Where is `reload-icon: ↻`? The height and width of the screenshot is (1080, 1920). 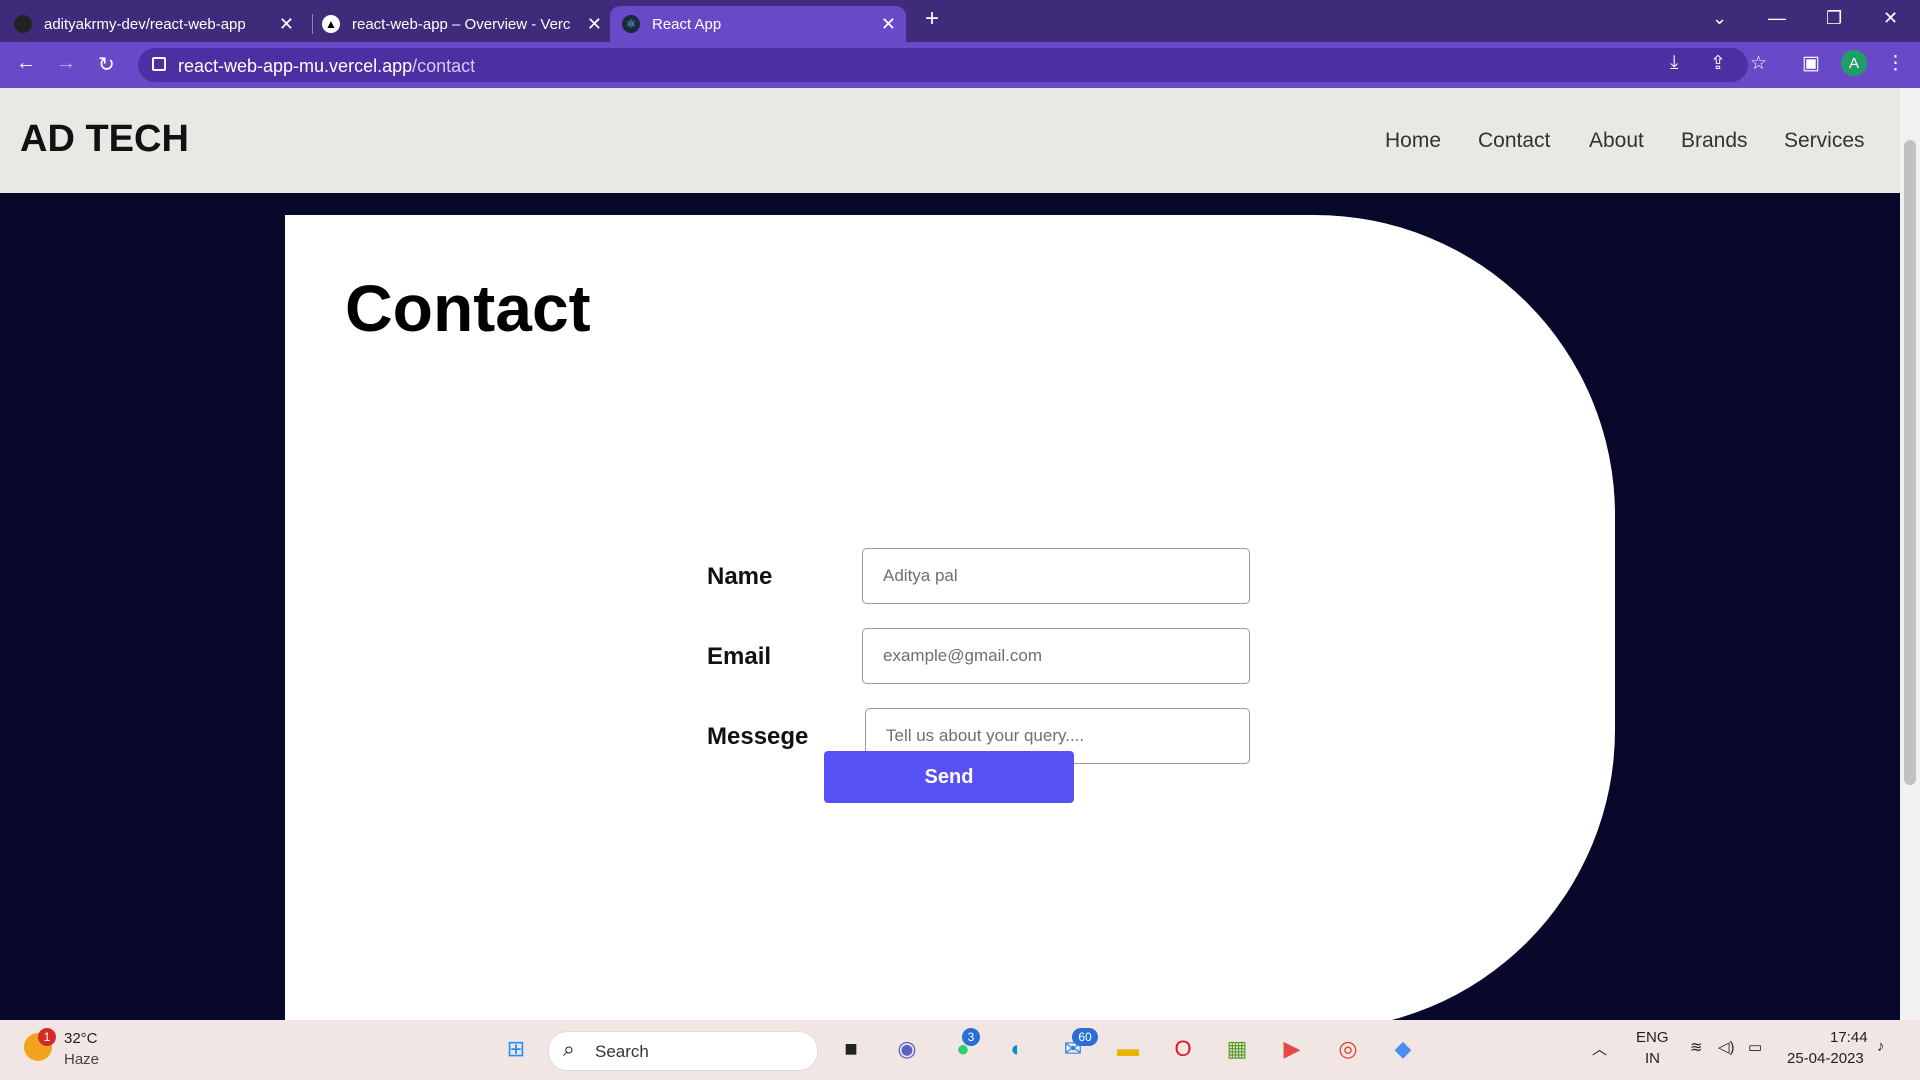 reload-icon: ↻ is located at coordinates (106, 64).